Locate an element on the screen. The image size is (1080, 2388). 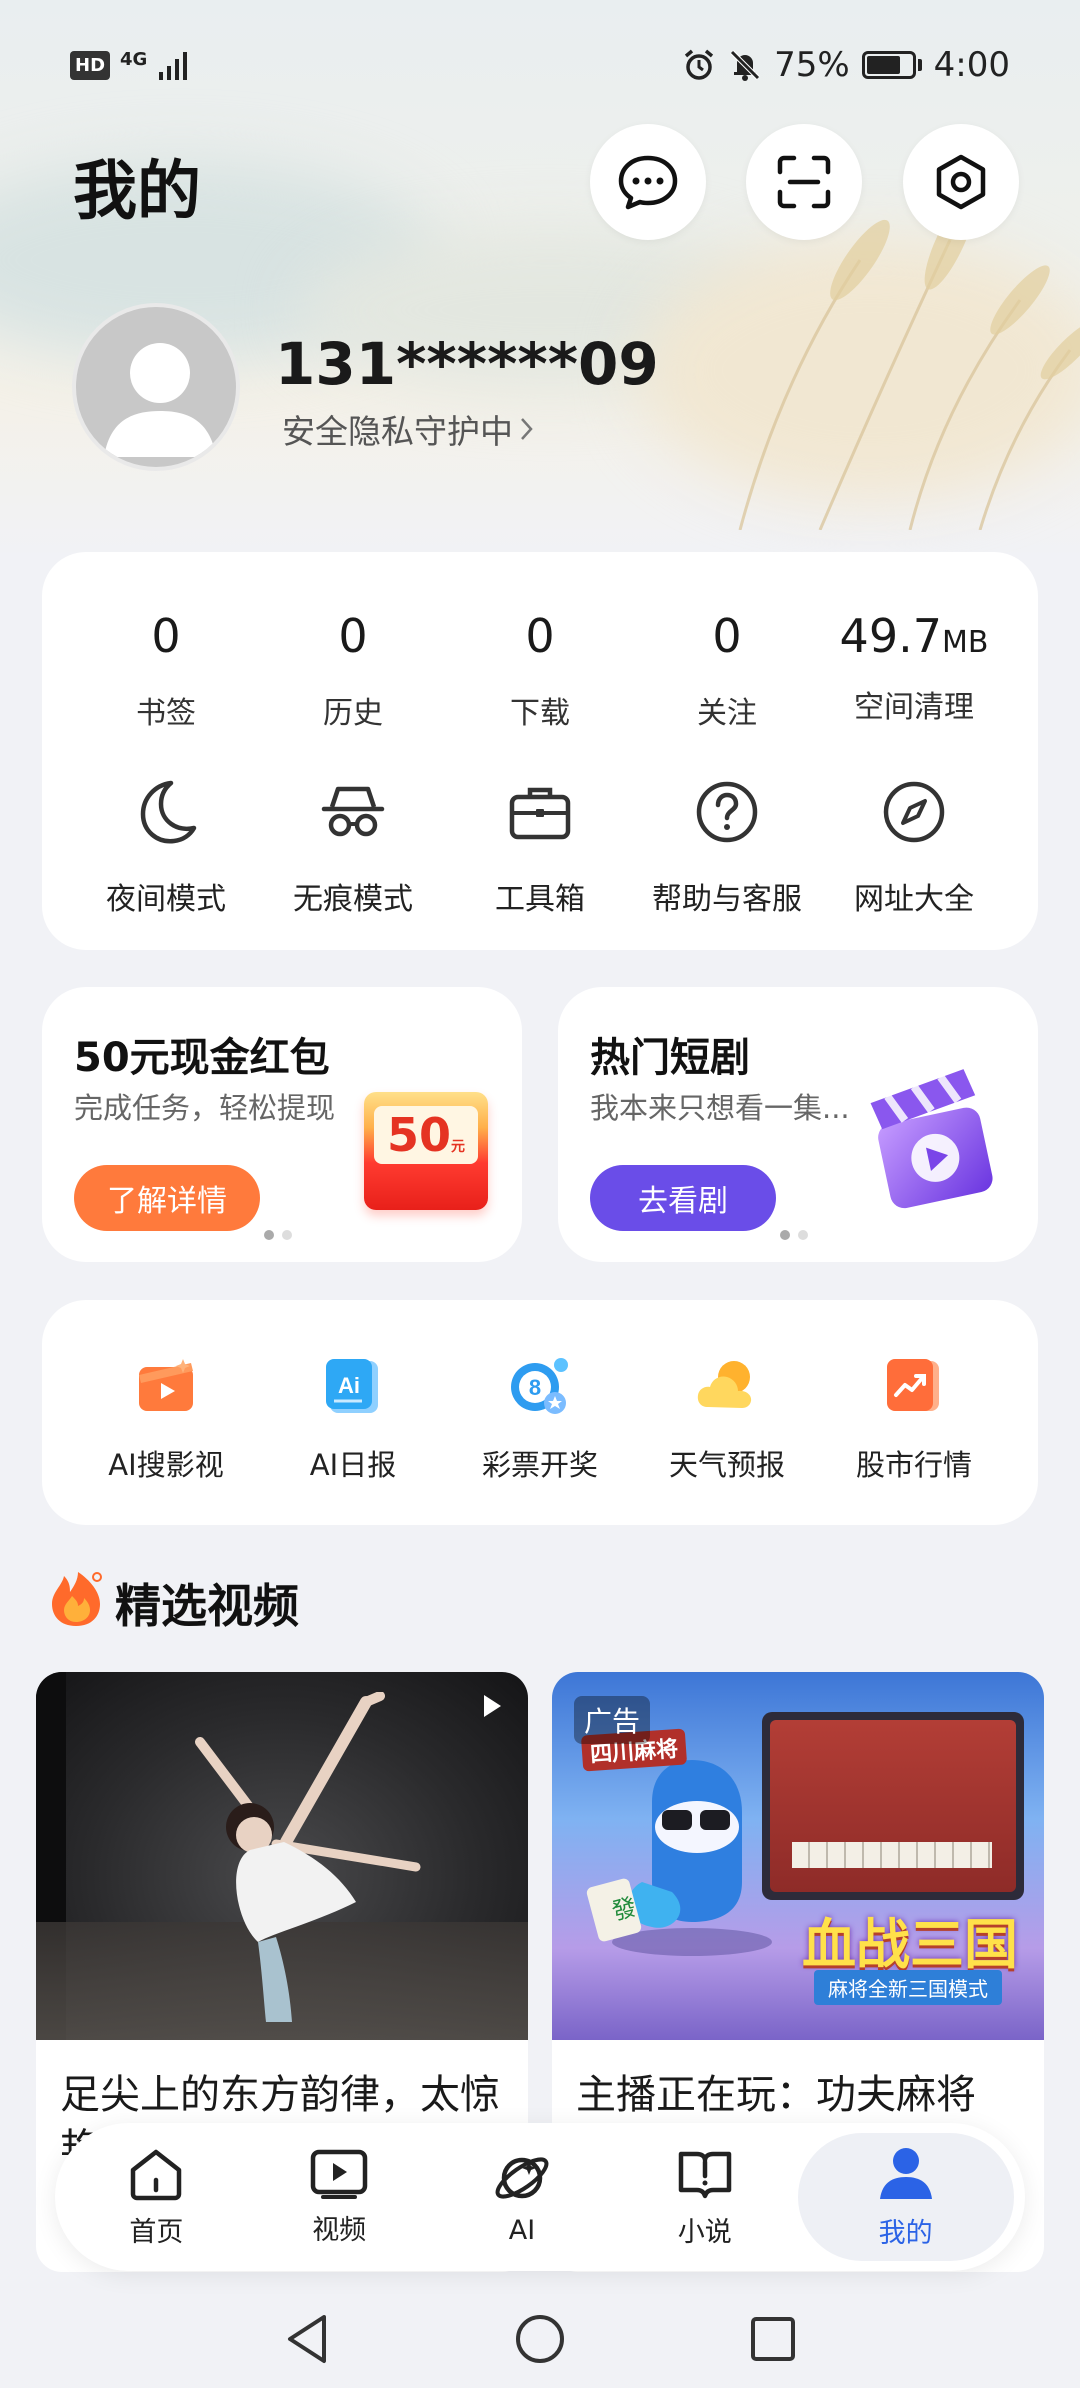
stat-downloads: 0 下载 is located at coordinates (540, 668).